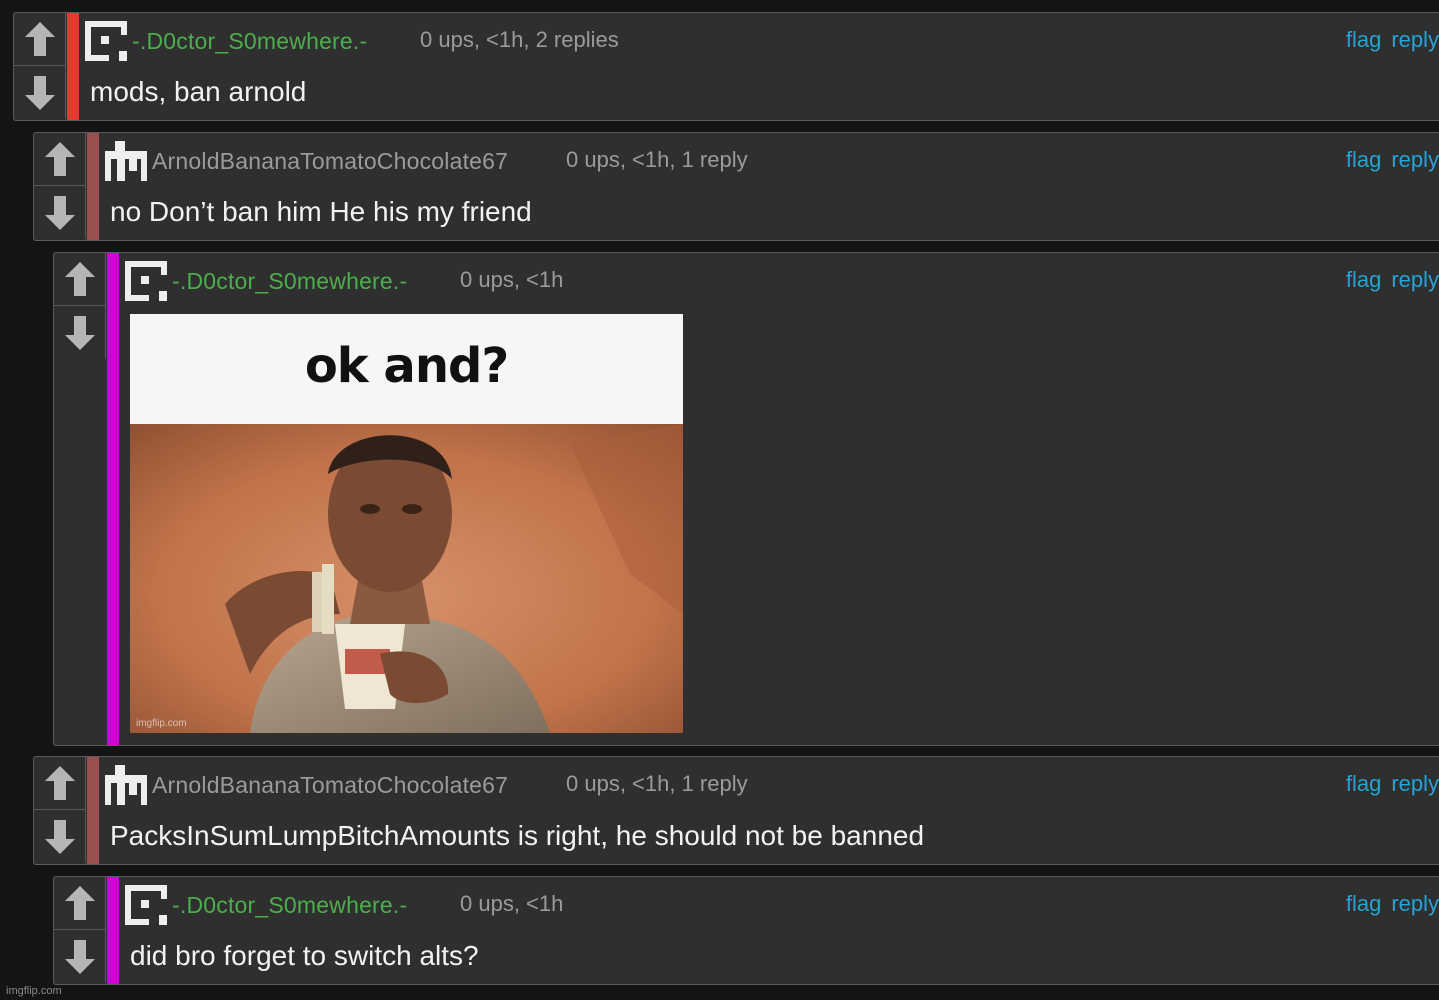 The image size is (1439, 1000). Describe the element at coordinates (519, 39) in the screenshot. I see `comment-meta: 0 ups, <1h, 2 replies` at that location.